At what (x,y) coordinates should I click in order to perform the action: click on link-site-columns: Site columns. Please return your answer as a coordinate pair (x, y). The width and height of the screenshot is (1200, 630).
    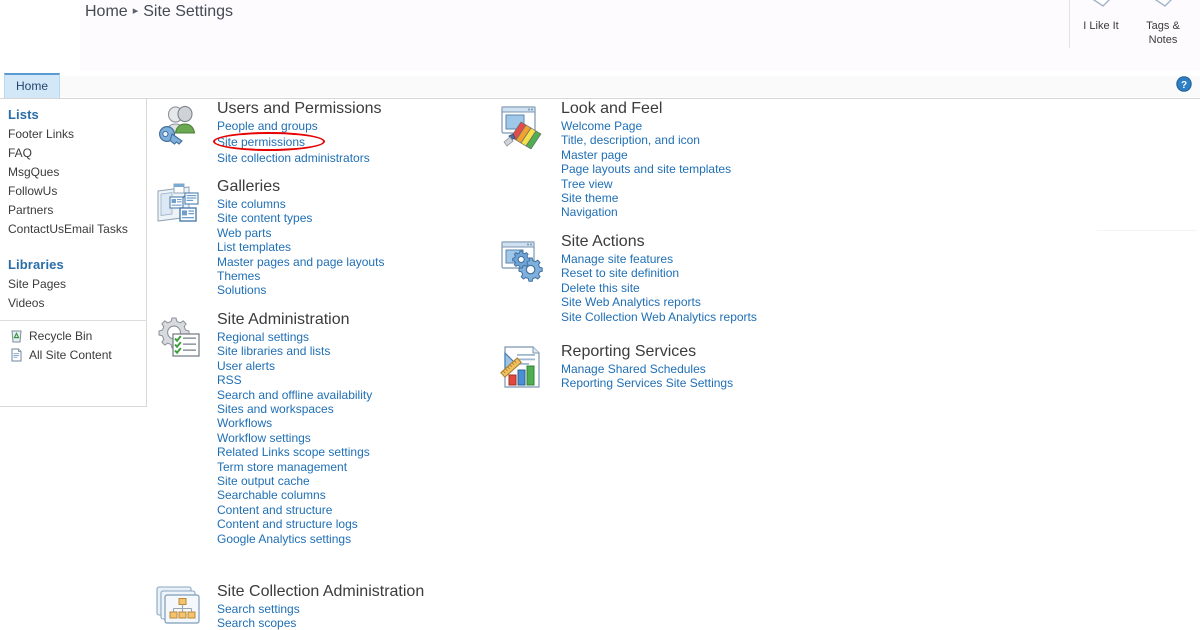
    Looking at the image, I should click on (356, 204).